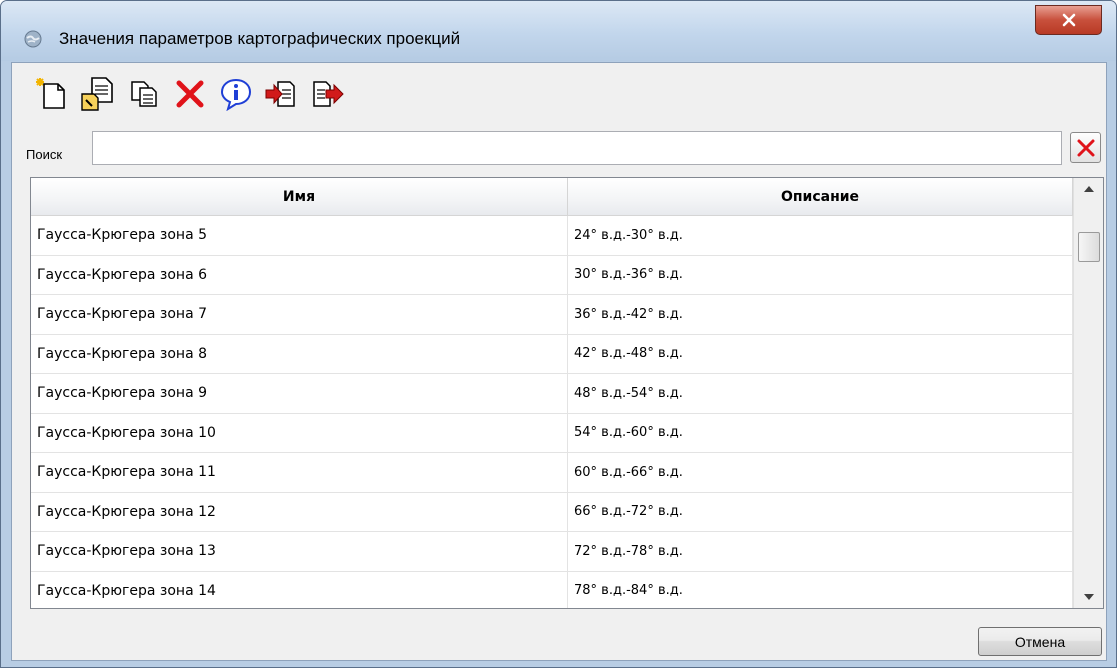 The height and width of the screenshot is (668, 1117). What do you see at coordinates (299, 432) in the screenshot?
I see `cell-name: Гаусса-Крюгера зона 10` at bounding box center [299, 432].